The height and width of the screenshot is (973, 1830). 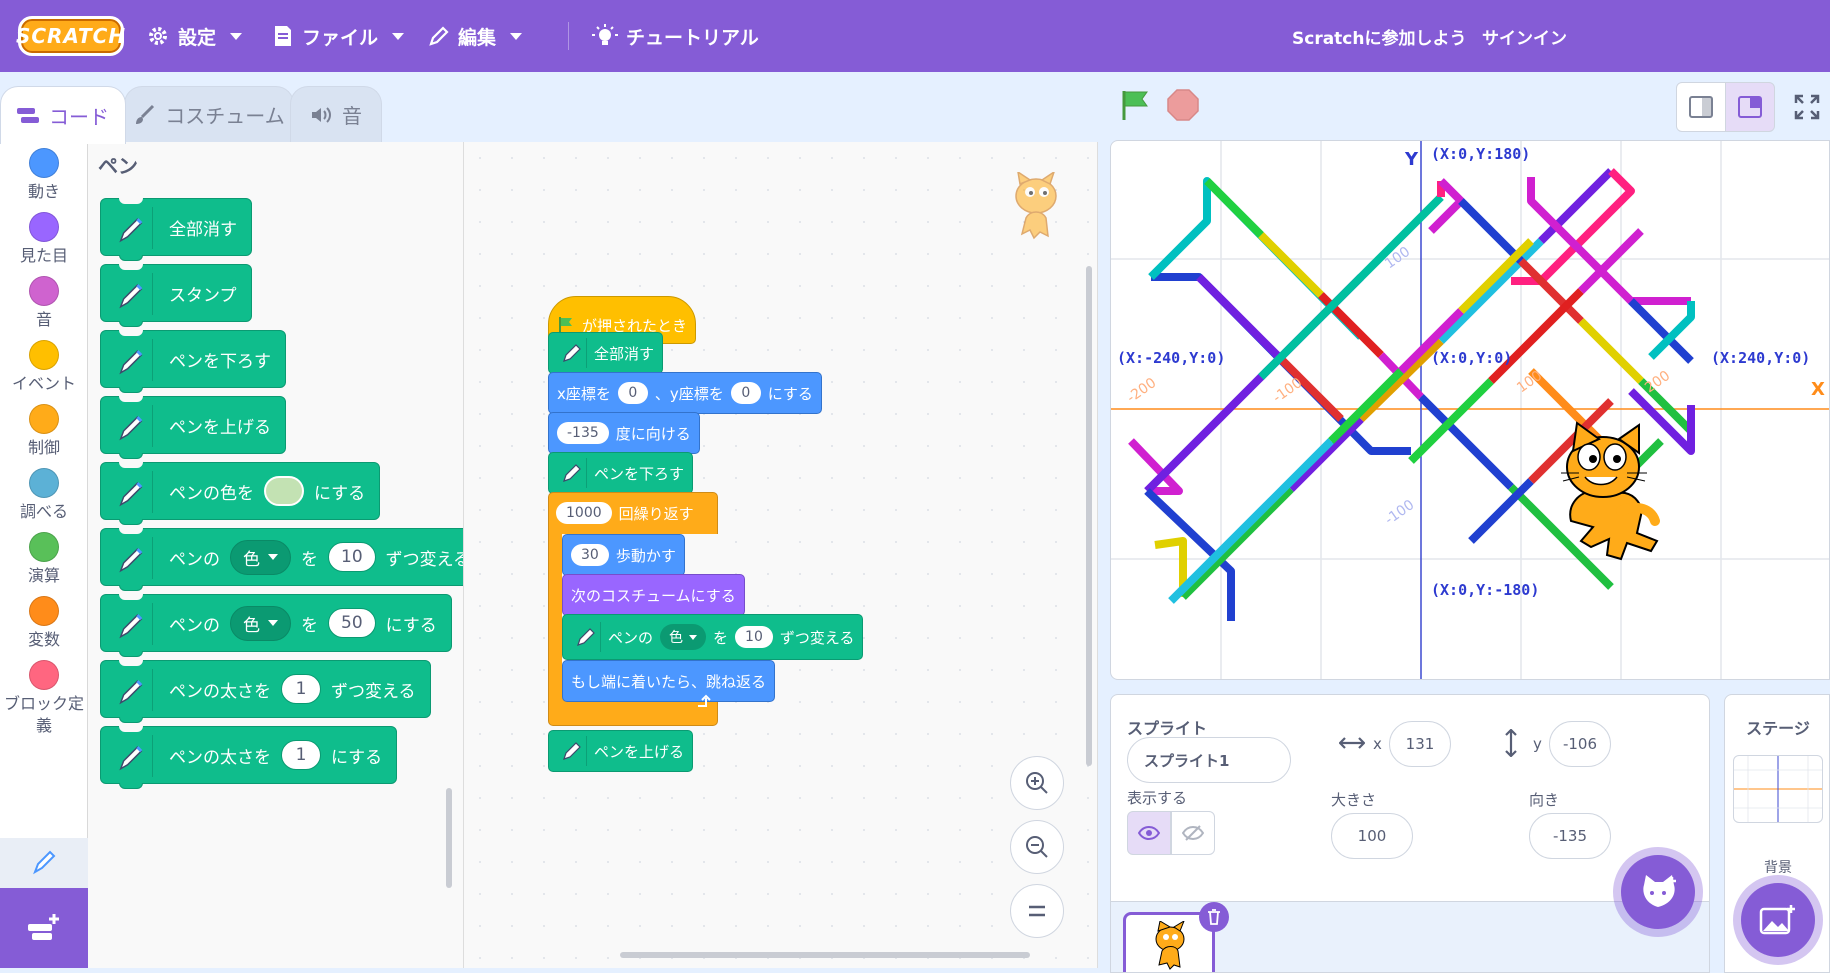 What do you see at coordinates (398, 36) in the screenshot?
I see `chevron-down-icon` at bounding box center [398, 36].